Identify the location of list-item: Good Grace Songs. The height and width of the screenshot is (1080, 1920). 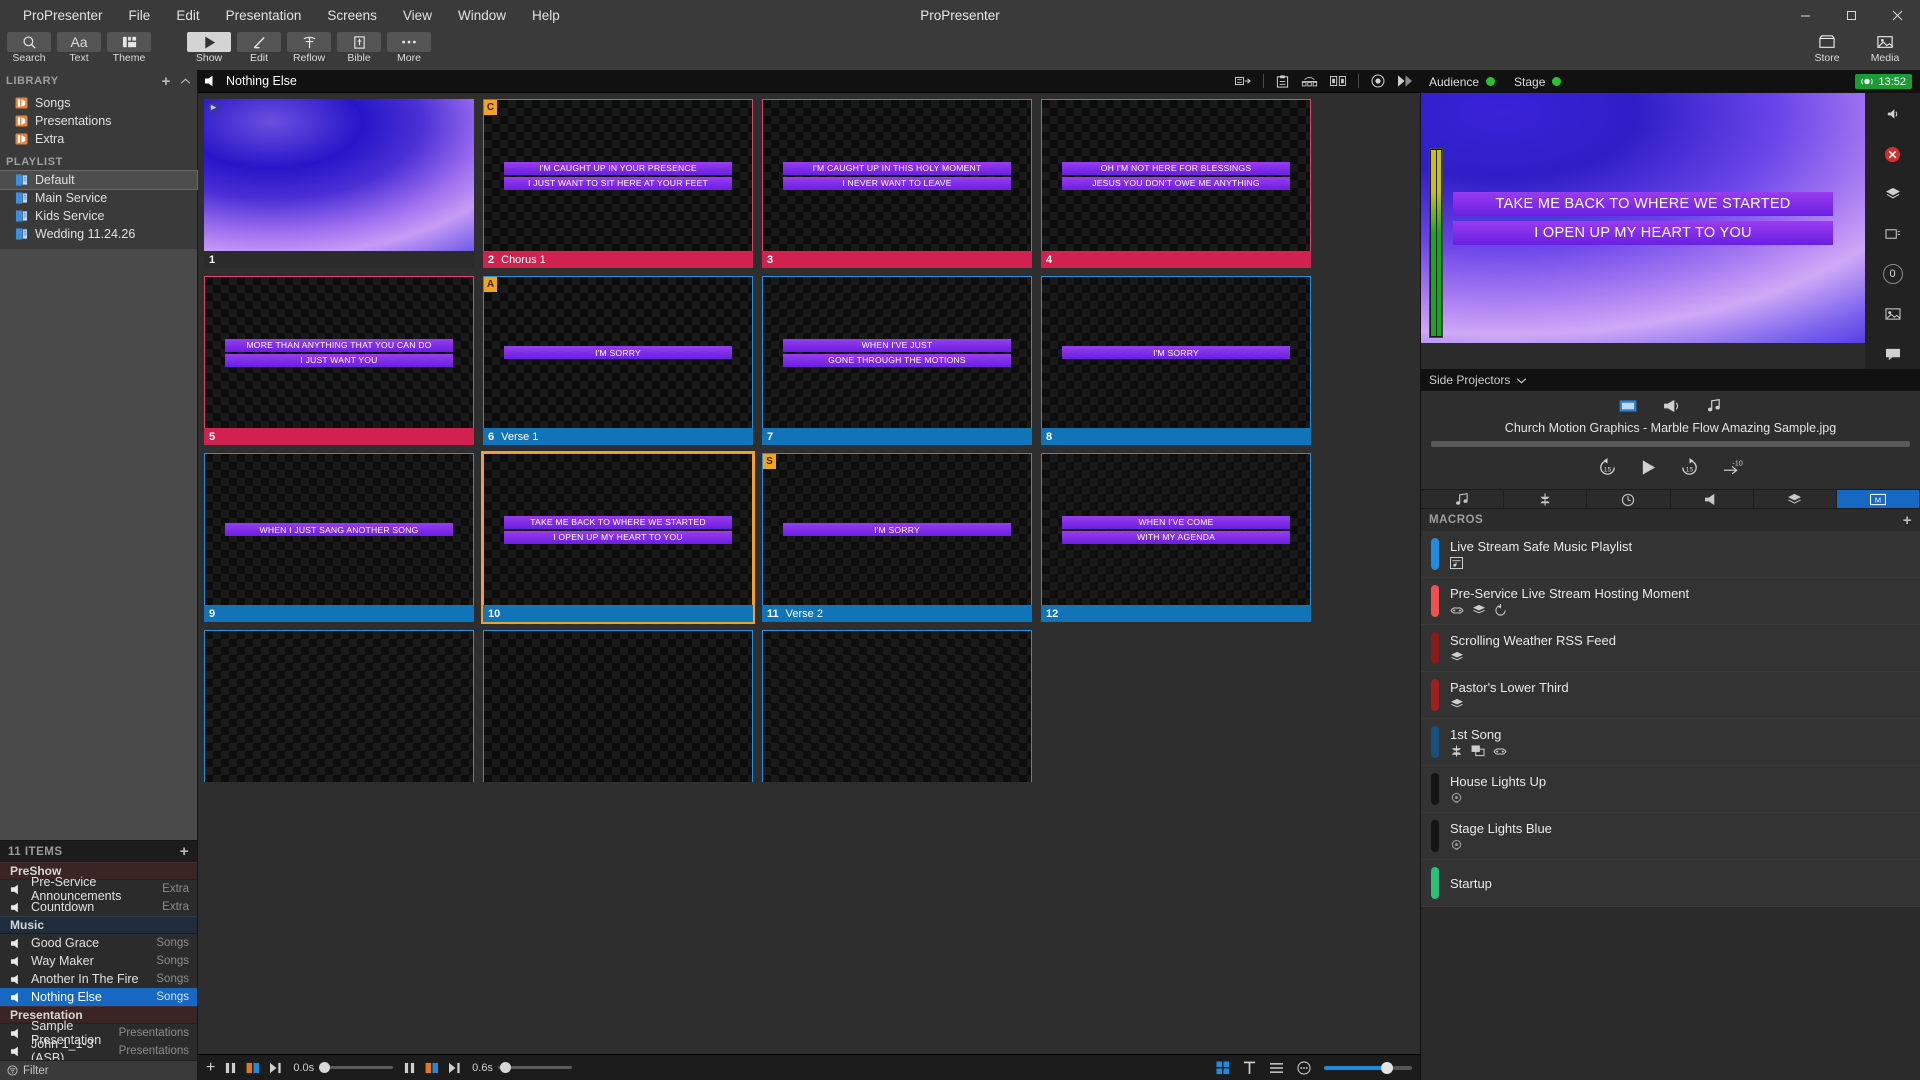
(98, 943).